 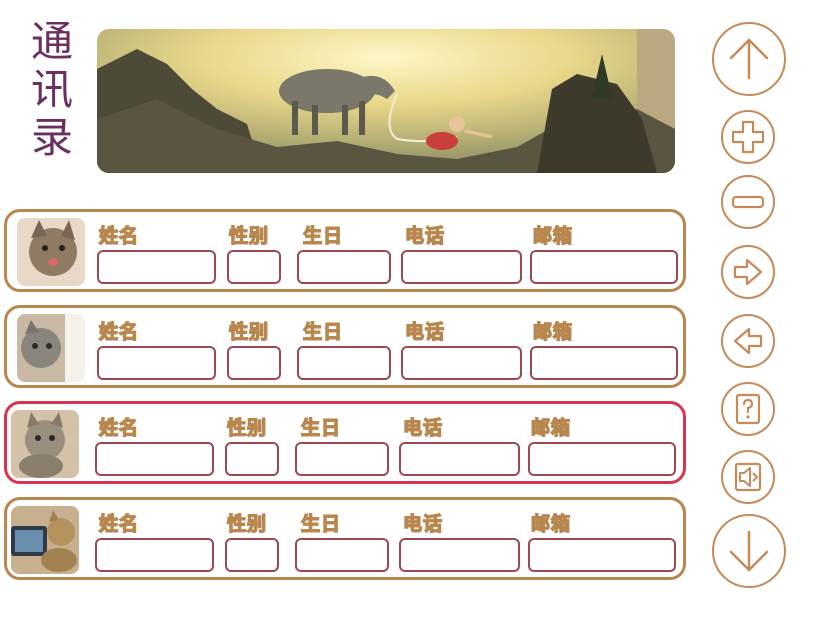 I want to click on delete-contact-button, so click(x=748, y=202).